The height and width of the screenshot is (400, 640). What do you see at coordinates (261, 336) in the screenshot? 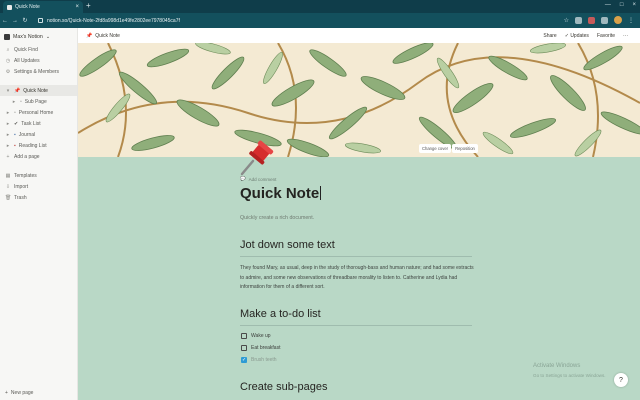
I see `todo-label: Wake up` at bounding box center [261, 336].